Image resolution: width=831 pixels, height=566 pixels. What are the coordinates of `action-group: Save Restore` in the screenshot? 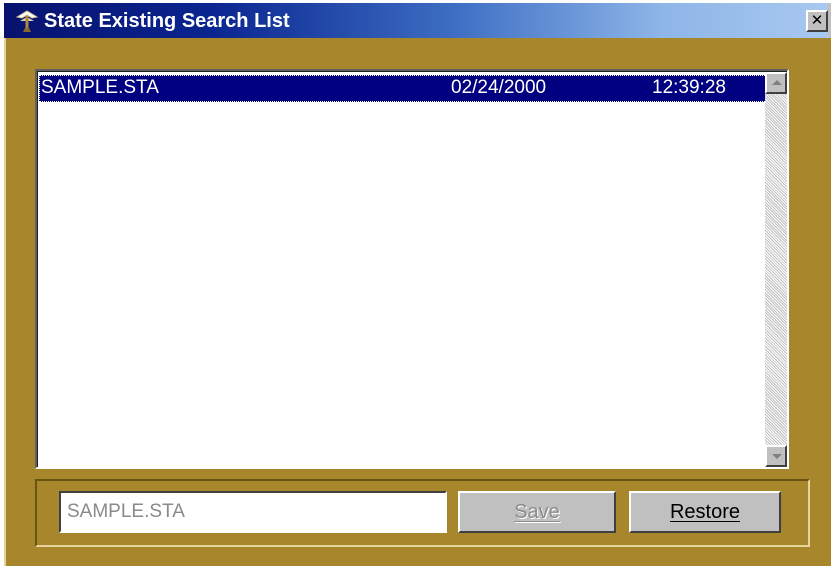 It's located at (422, 513).